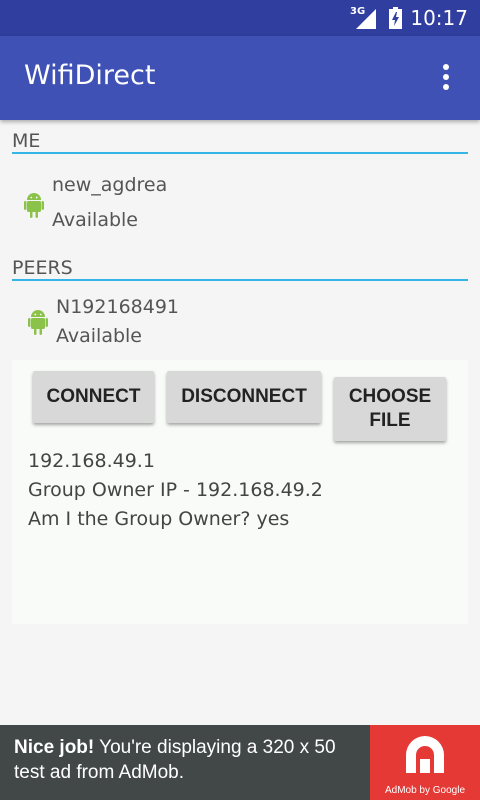 Image resolution: width=480 pixels, height=800 pixels. What do you see at coordinates (390, 396) in the screenshot?
I see `choose-file-label-line1: CHOOSE` at bounding box center [390, 396].